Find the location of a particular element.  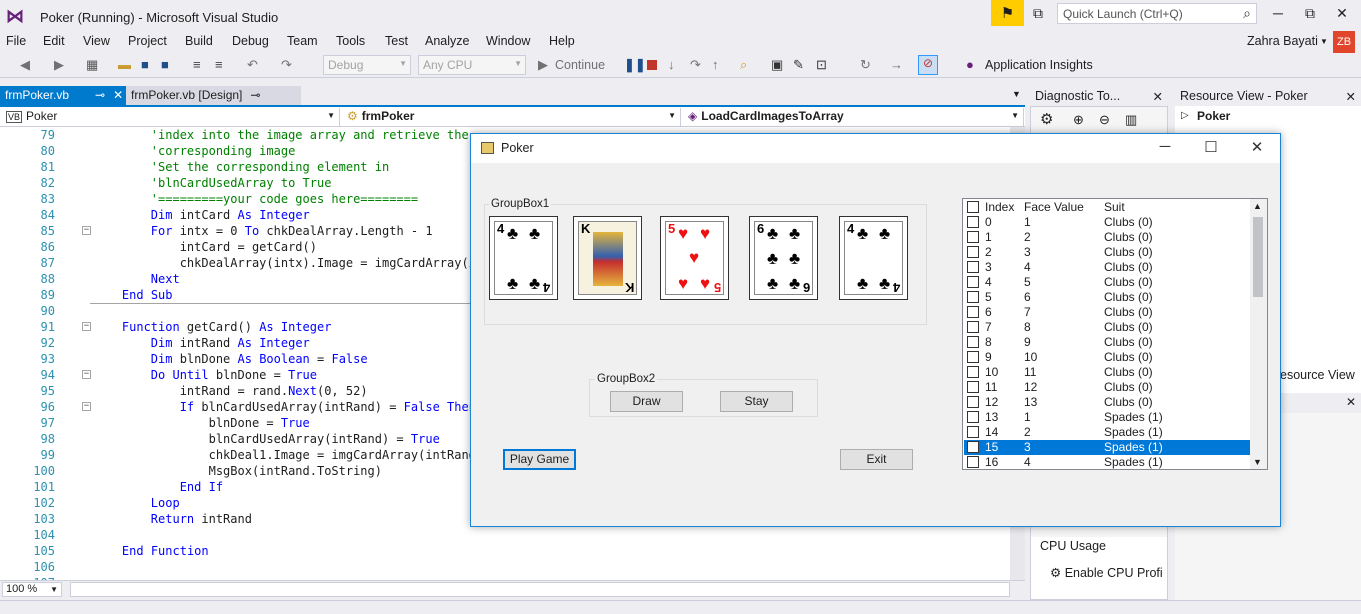

application-insights-button: Application Insights is located at coordinates (1039, 65).